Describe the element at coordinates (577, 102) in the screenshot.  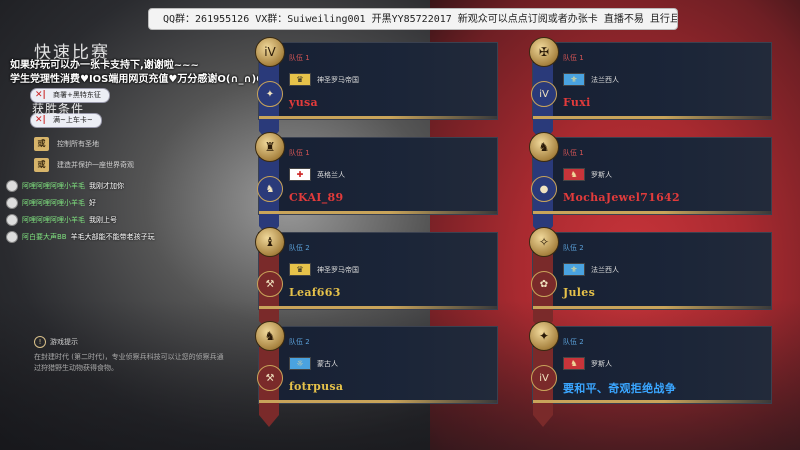
I see `player-name: Fuxi` at that location.